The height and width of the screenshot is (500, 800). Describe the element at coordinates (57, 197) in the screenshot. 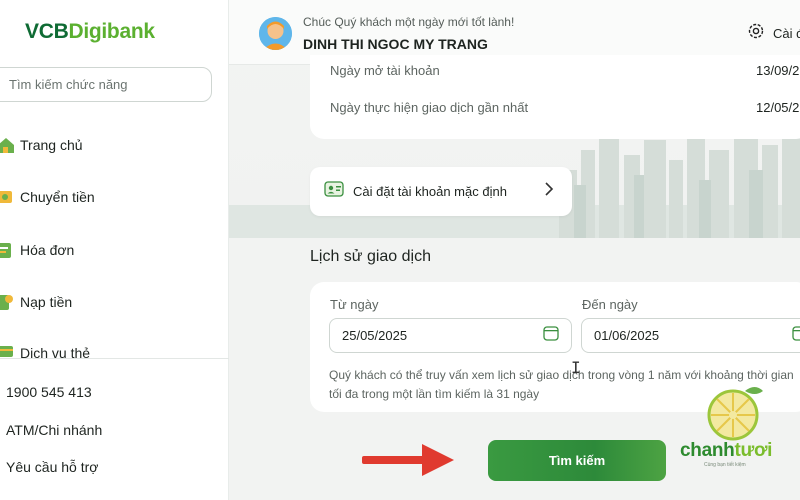

I see `sidebar-item-label: Chuyển tiền` at that location.